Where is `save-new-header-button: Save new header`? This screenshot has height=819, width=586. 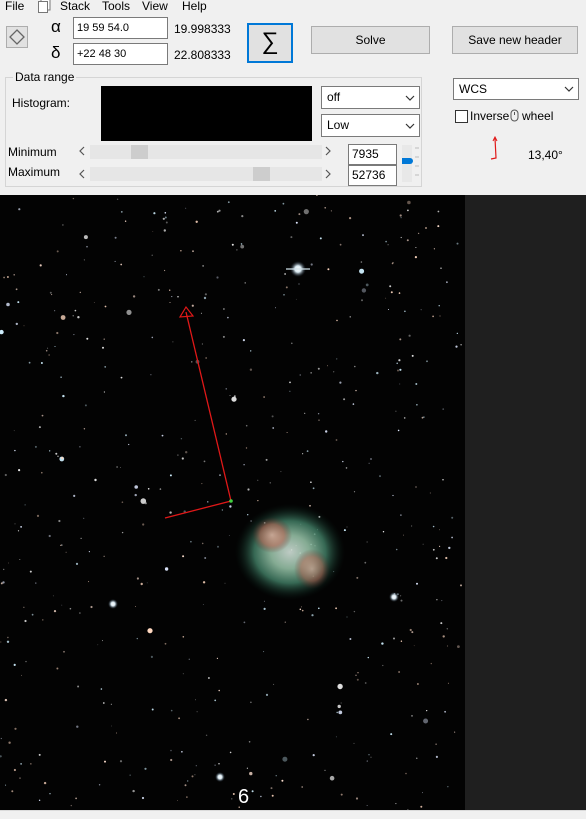
save-new-header-button: Save new header is located at coordinates (515, 40).